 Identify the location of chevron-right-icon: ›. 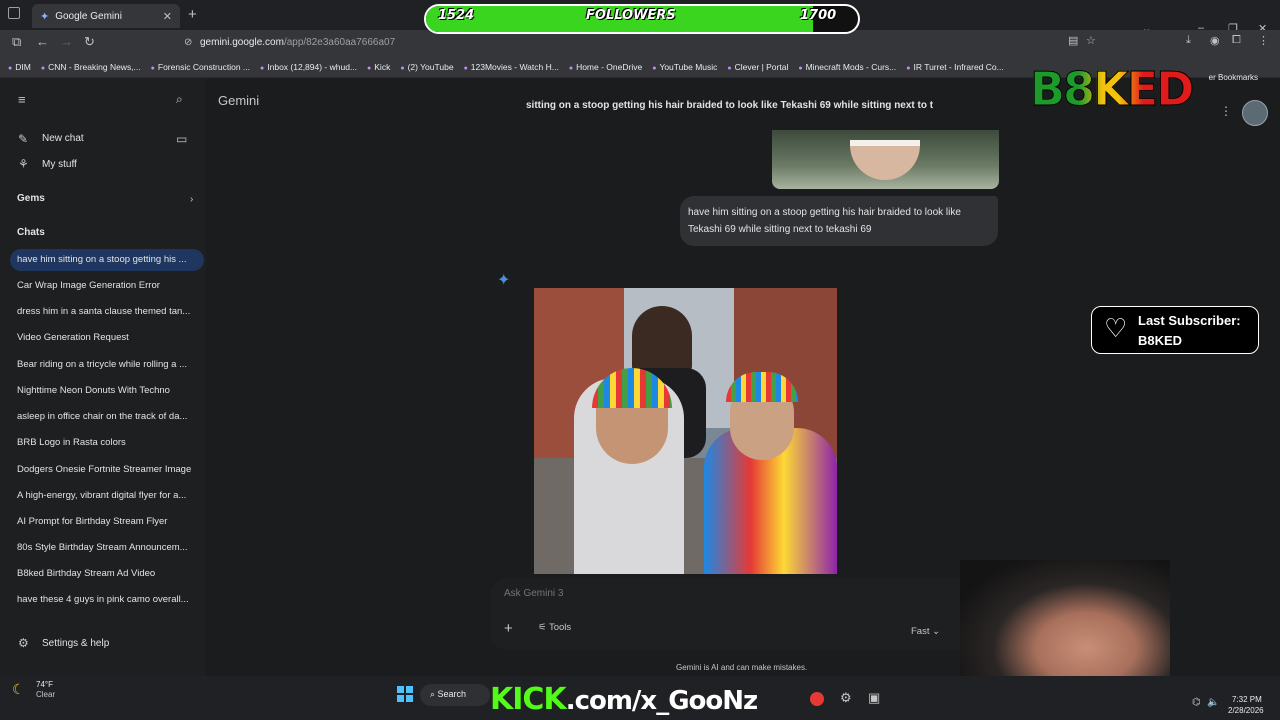
(191, 199).